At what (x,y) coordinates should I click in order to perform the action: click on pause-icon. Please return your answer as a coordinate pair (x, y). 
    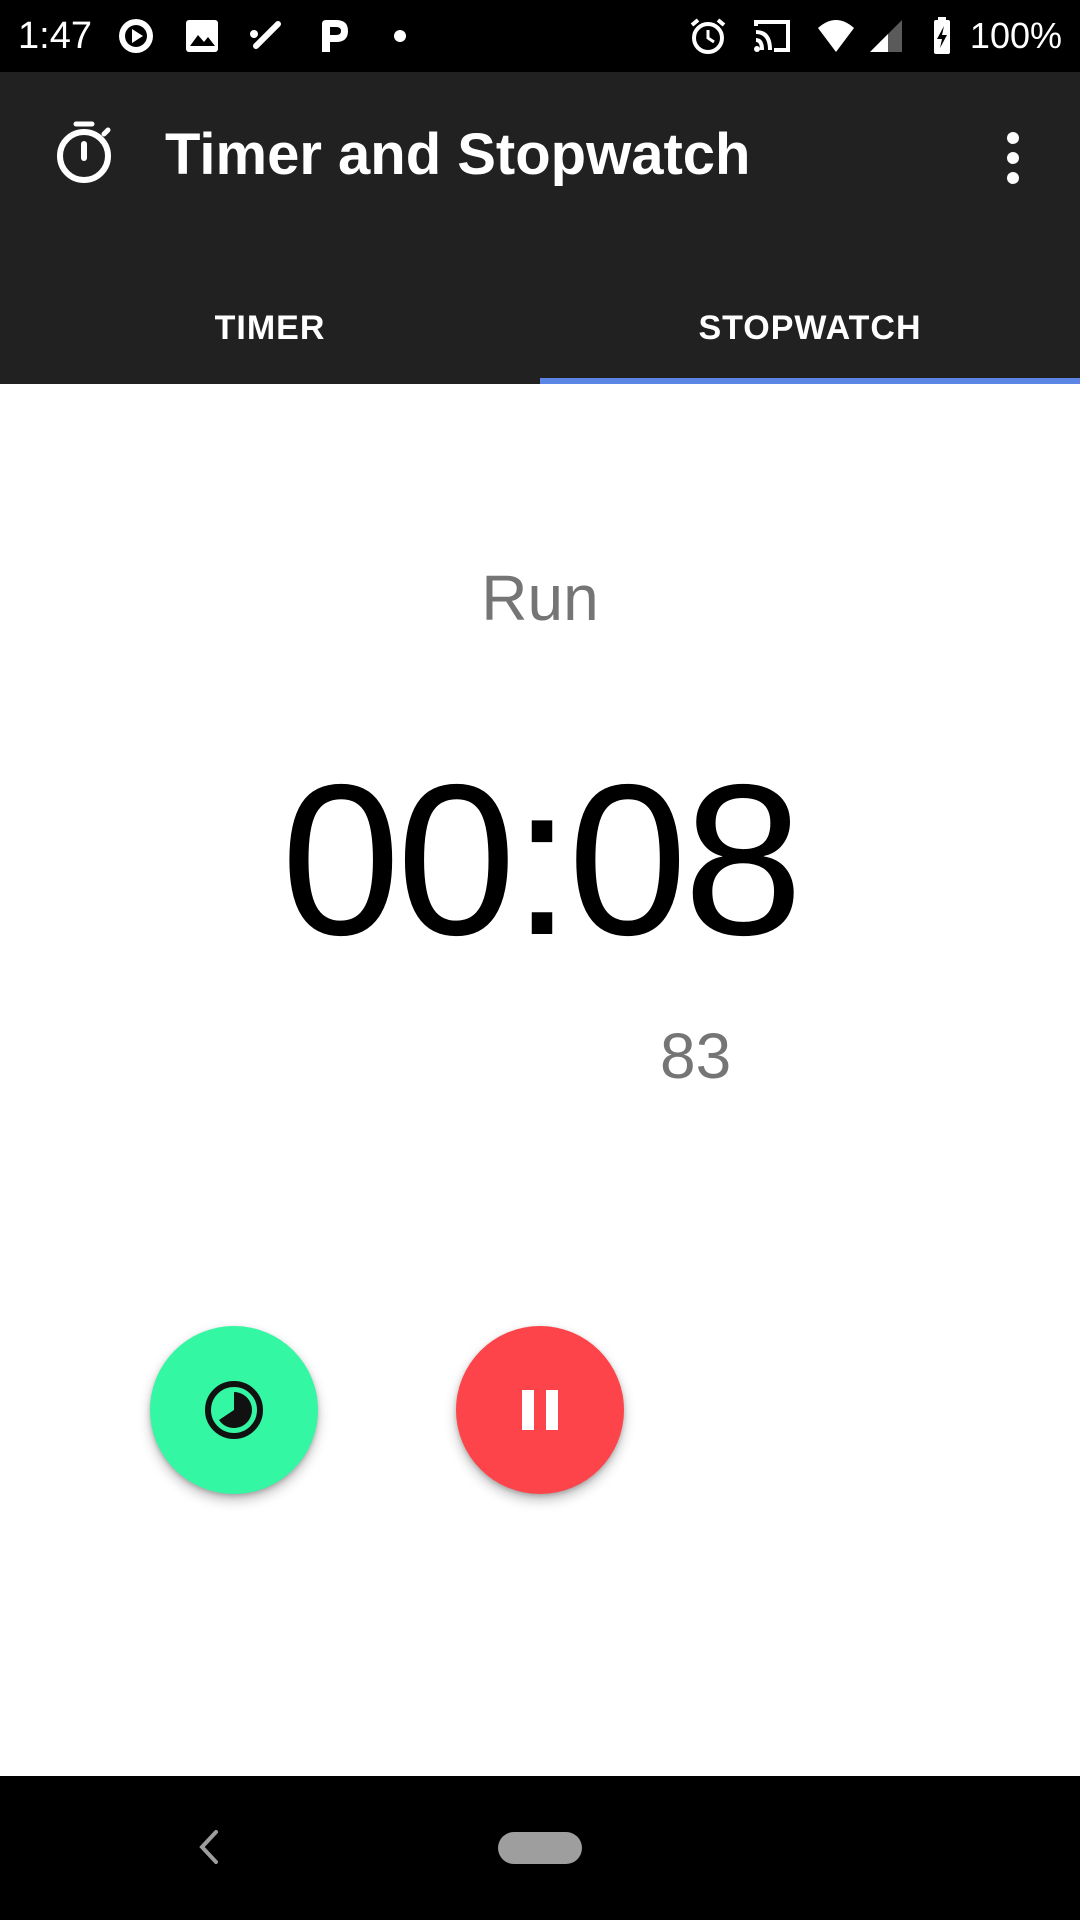
    Looking at the image, I should click on (540, 1410).